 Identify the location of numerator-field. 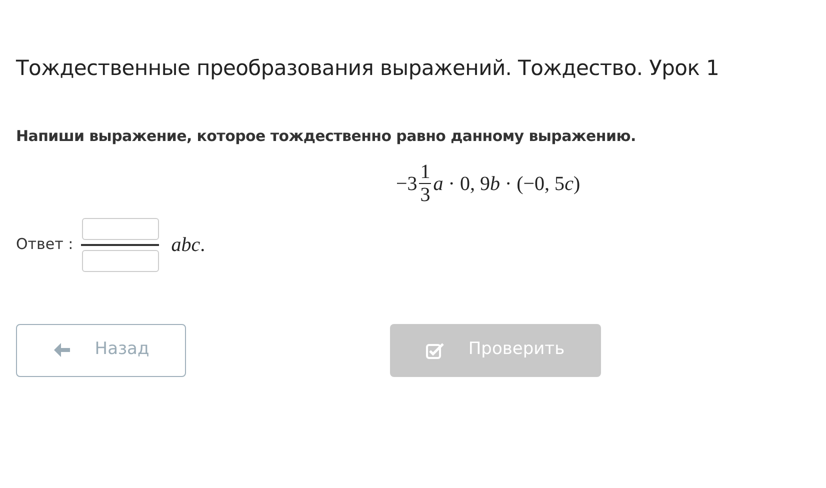
(120, 229).